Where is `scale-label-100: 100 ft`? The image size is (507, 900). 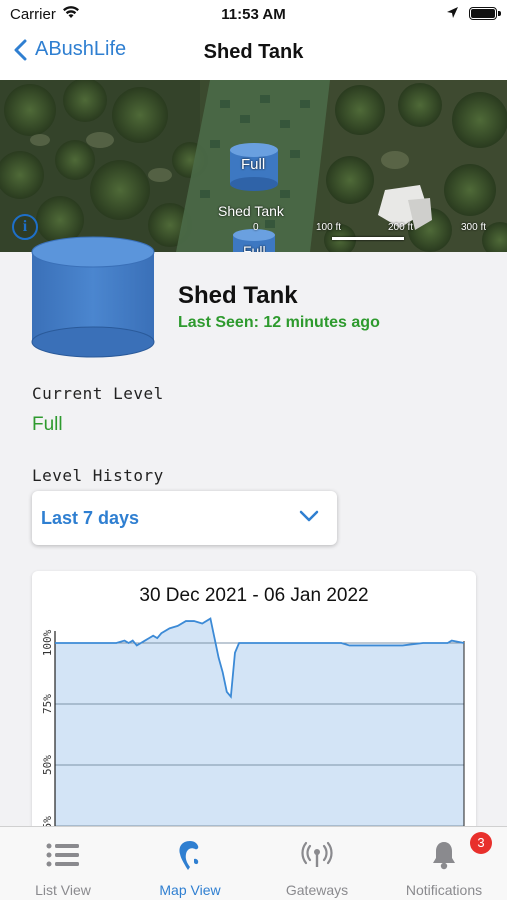
scale-label-100: 100 ft is located at coordinates (329, 227).